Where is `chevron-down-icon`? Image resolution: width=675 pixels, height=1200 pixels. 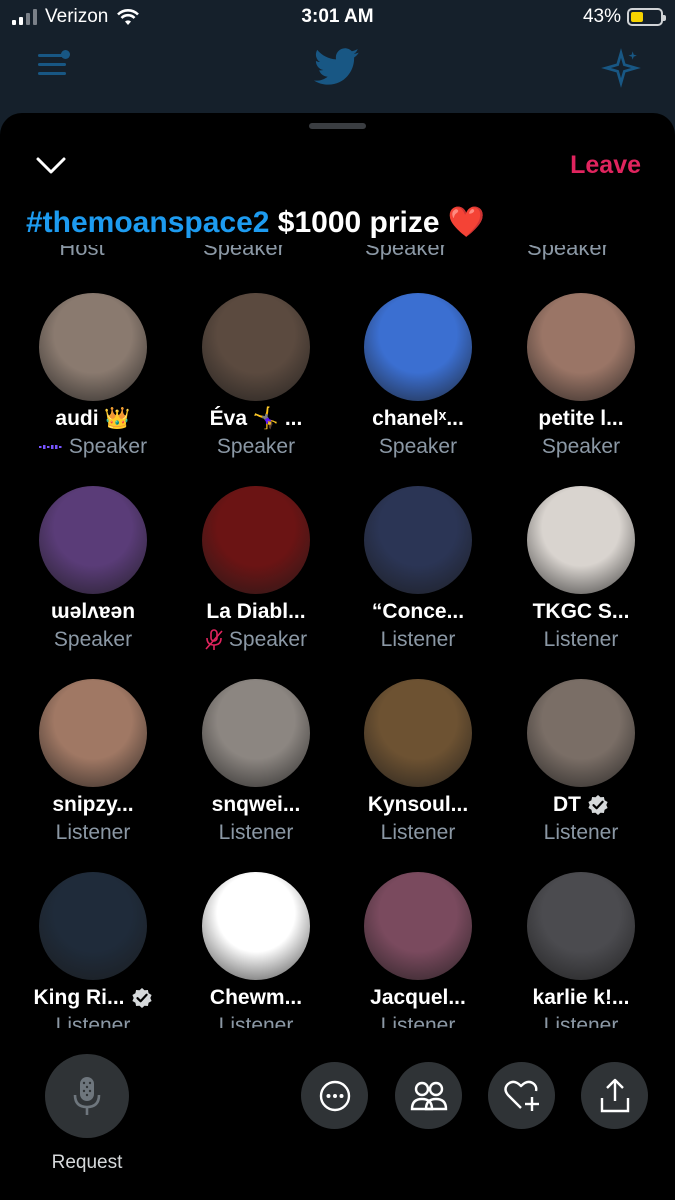 chevron-down-icon is located at coordinates (51, 166).